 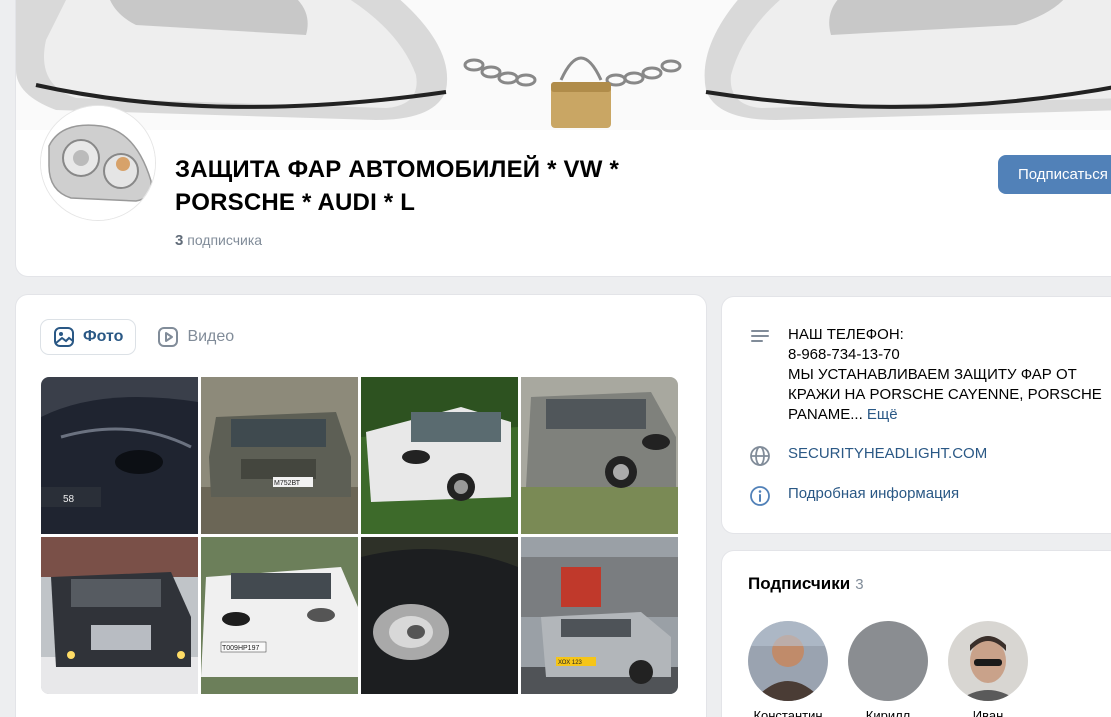 I want to click on details-row: Подробная информация, so click(x=853, y=496).